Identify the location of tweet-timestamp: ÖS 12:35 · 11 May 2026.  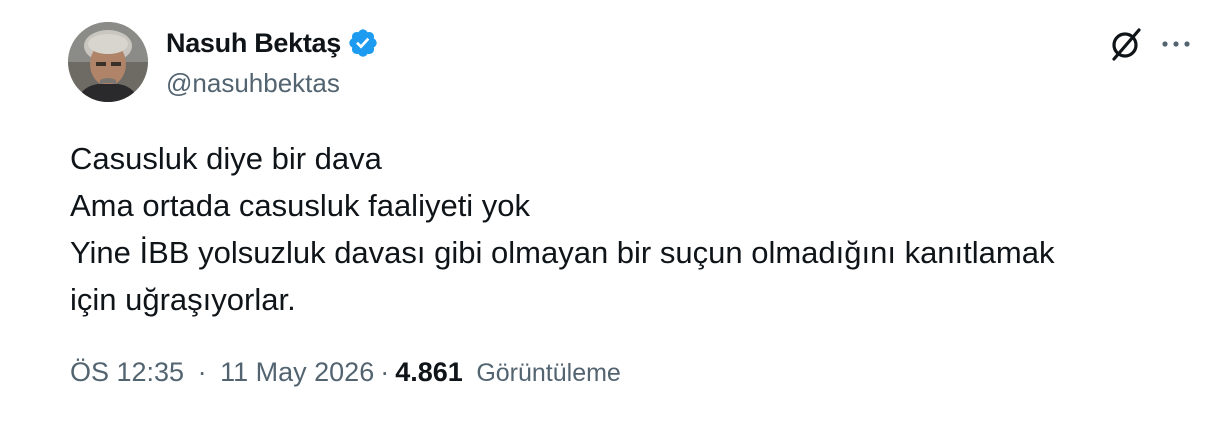
(222, 372).